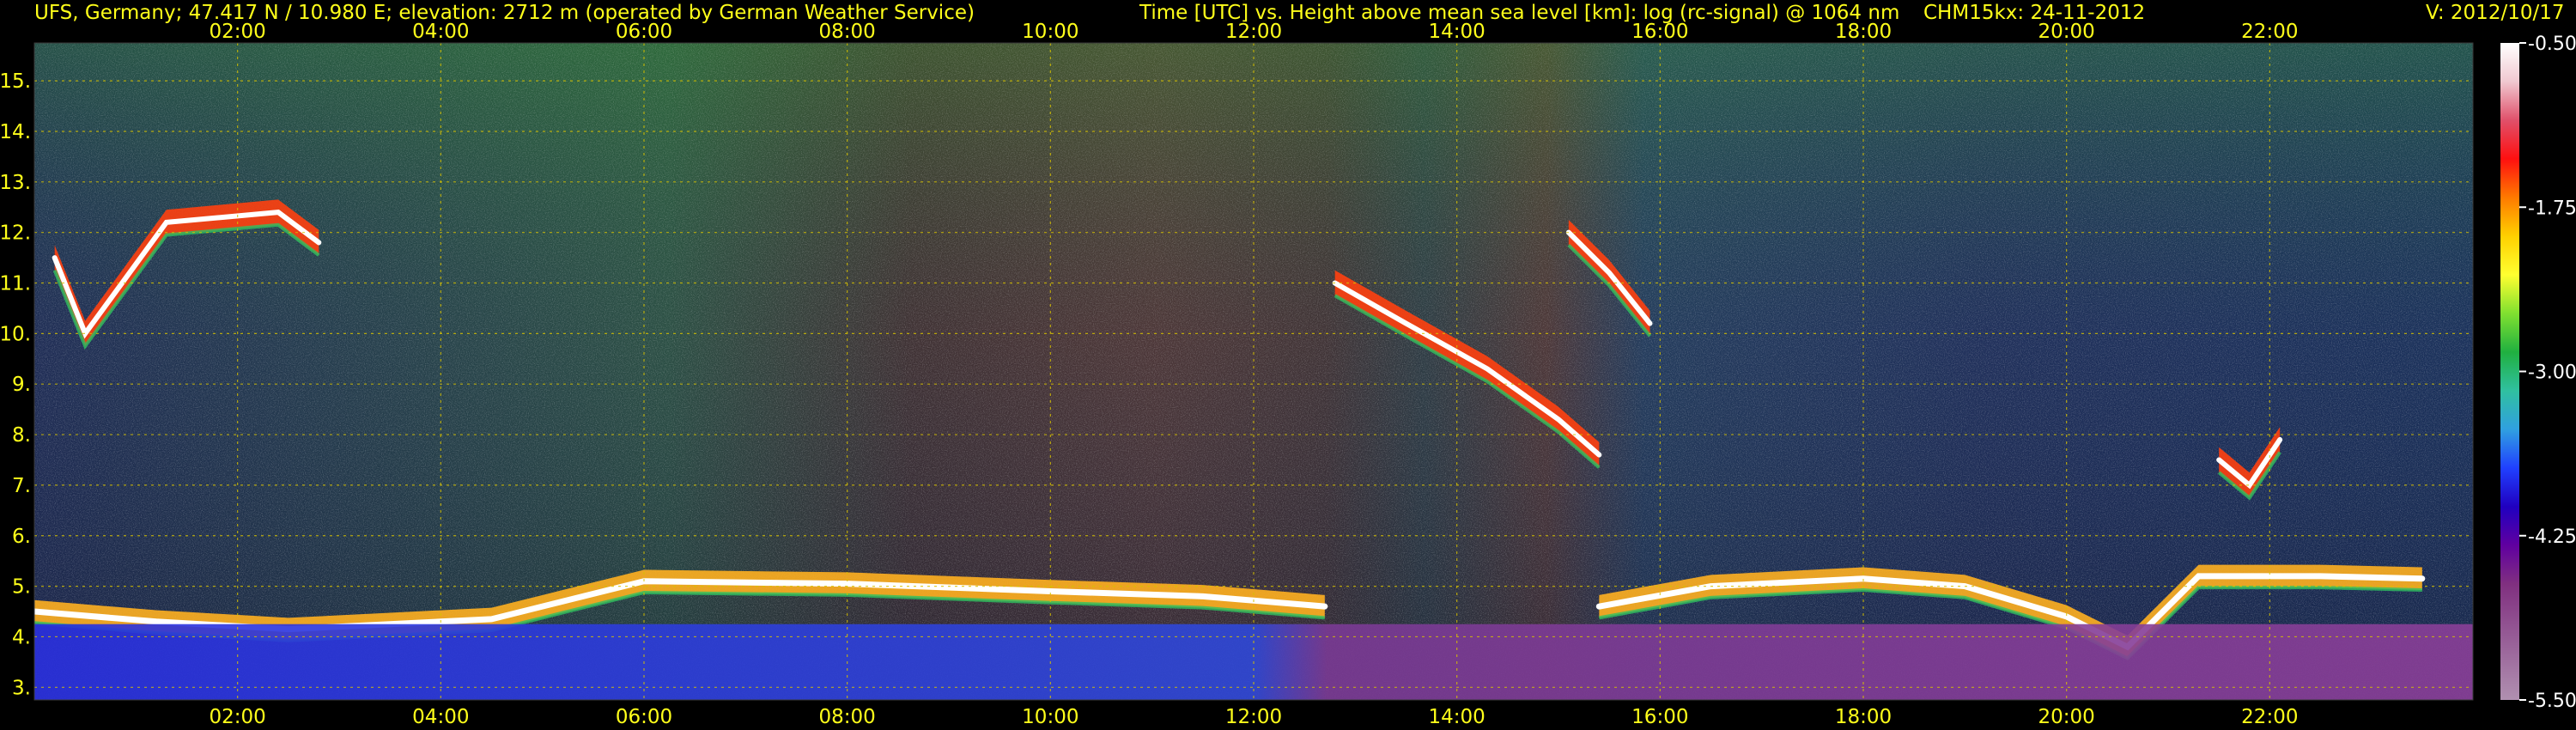  I want to click on colorbar-tick-label: -0.50, so click(2552, 44).